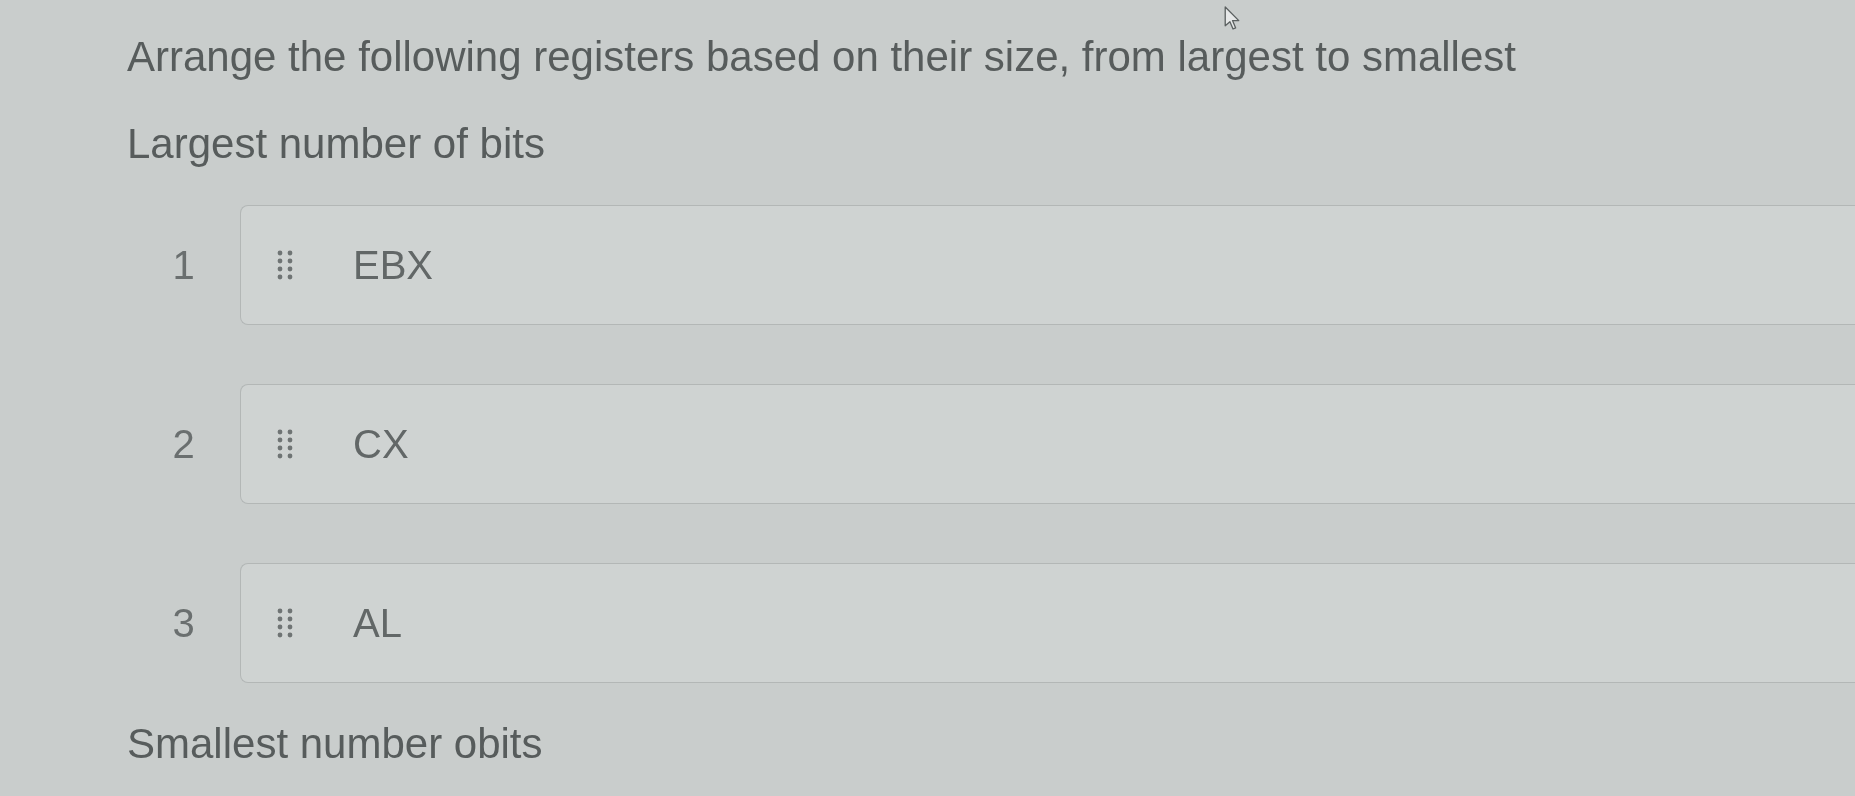  What do you see at coordinates (336, 144) in the screenshot?
I see `top-label: Largest number of bits` at bounding box center [336, 144].